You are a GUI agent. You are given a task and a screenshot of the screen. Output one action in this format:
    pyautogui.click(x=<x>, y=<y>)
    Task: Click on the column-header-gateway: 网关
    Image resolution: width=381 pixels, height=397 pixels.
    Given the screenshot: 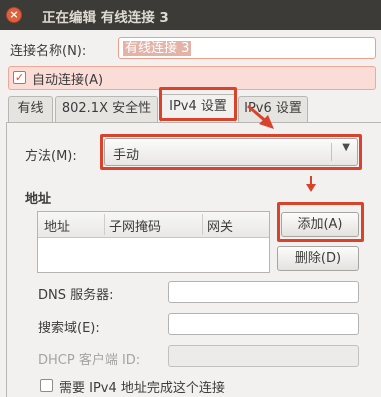 What is the action you would take?
    pyautogui.click(x=220, y=225)
    